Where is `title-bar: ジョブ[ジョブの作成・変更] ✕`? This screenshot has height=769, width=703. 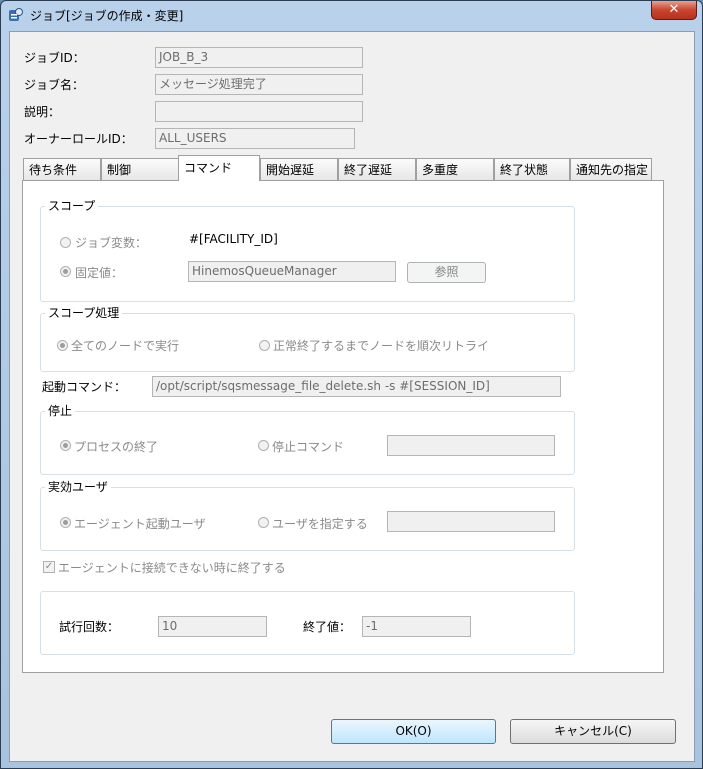
title-bar: ジョブ[ジョブの作成・変更] ✕ is located at coordinates (351, 15).